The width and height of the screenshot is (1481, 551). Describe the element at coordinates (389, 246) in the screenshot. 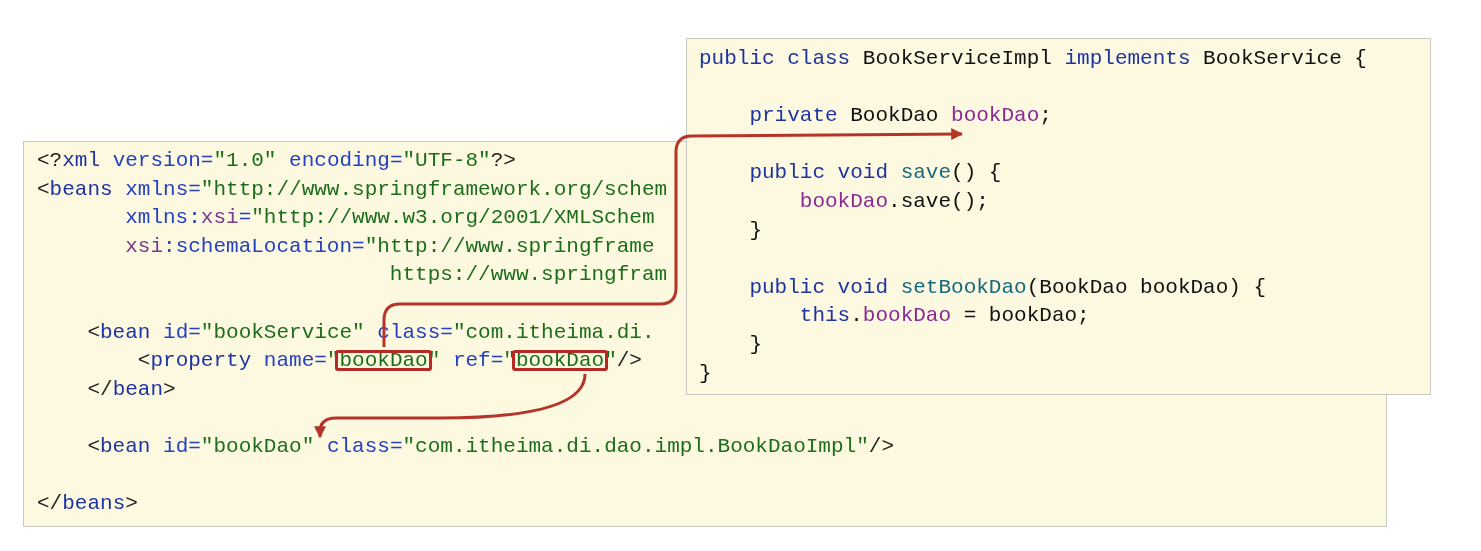

I see `code-line: xsi:schemaLocation="http://www.springframe` at that location.